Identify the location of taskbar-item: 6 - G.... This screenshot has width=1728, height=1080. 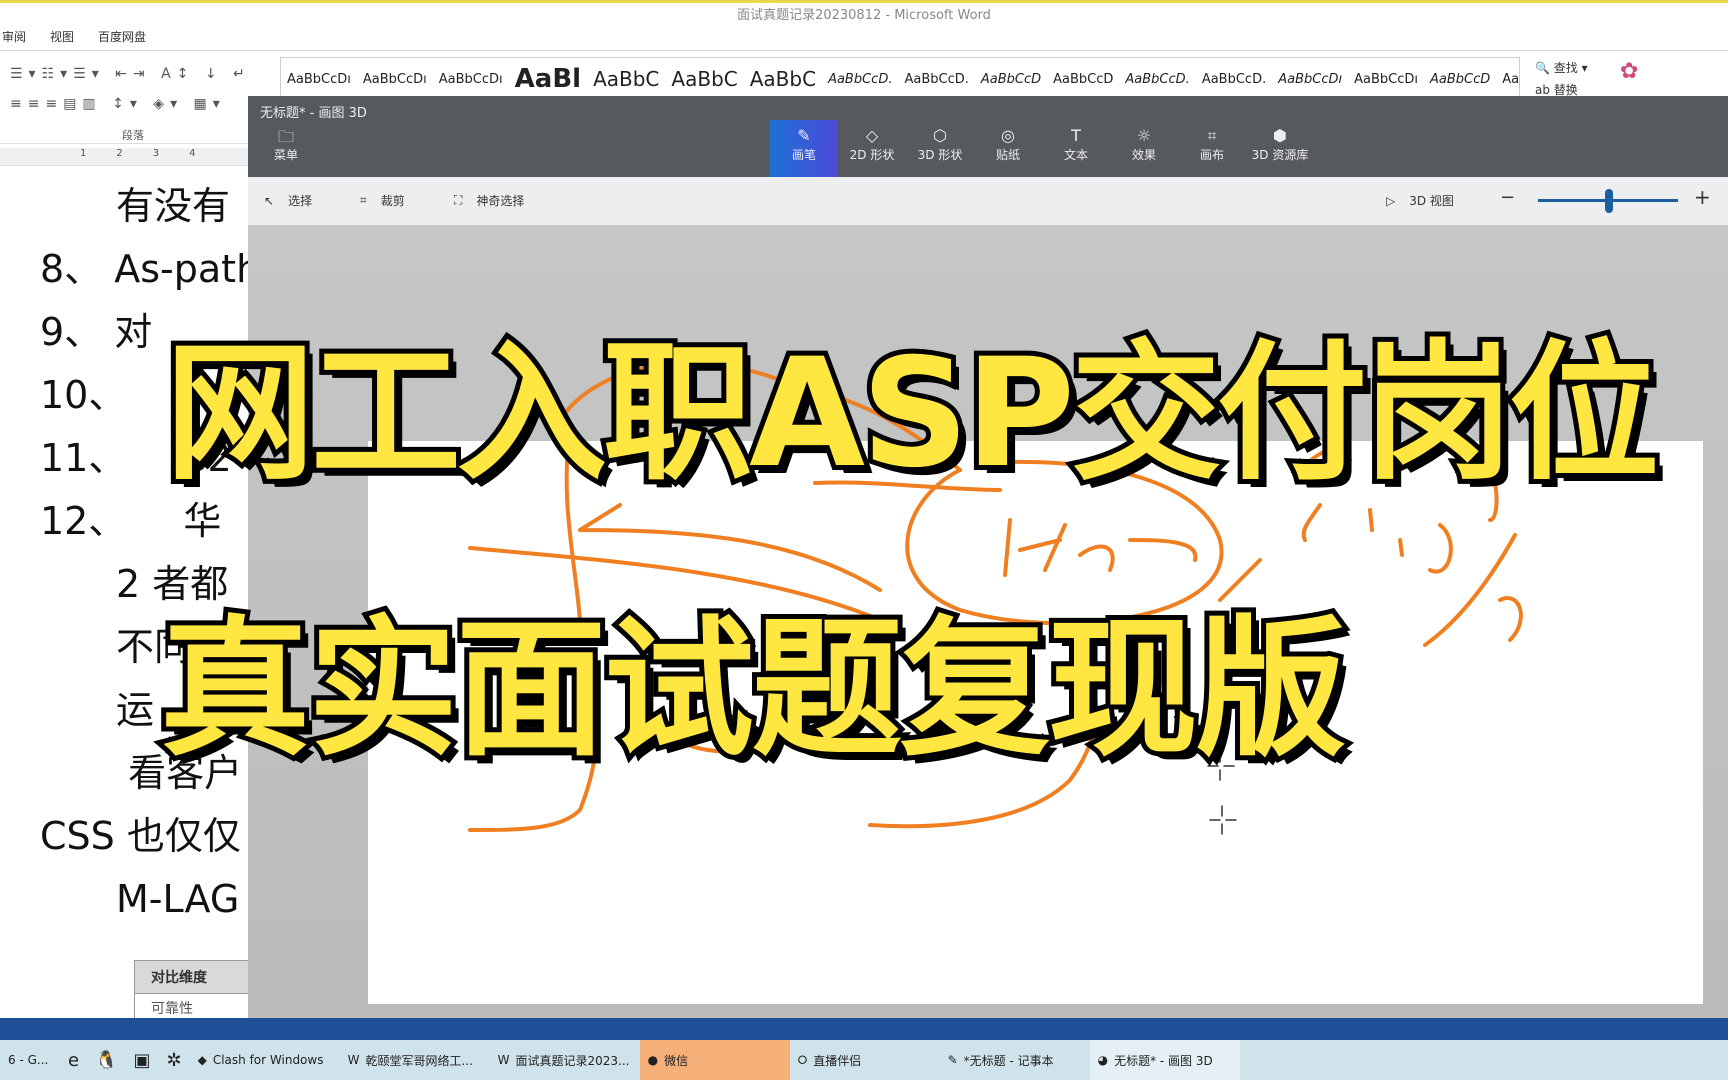
(30, 1060).